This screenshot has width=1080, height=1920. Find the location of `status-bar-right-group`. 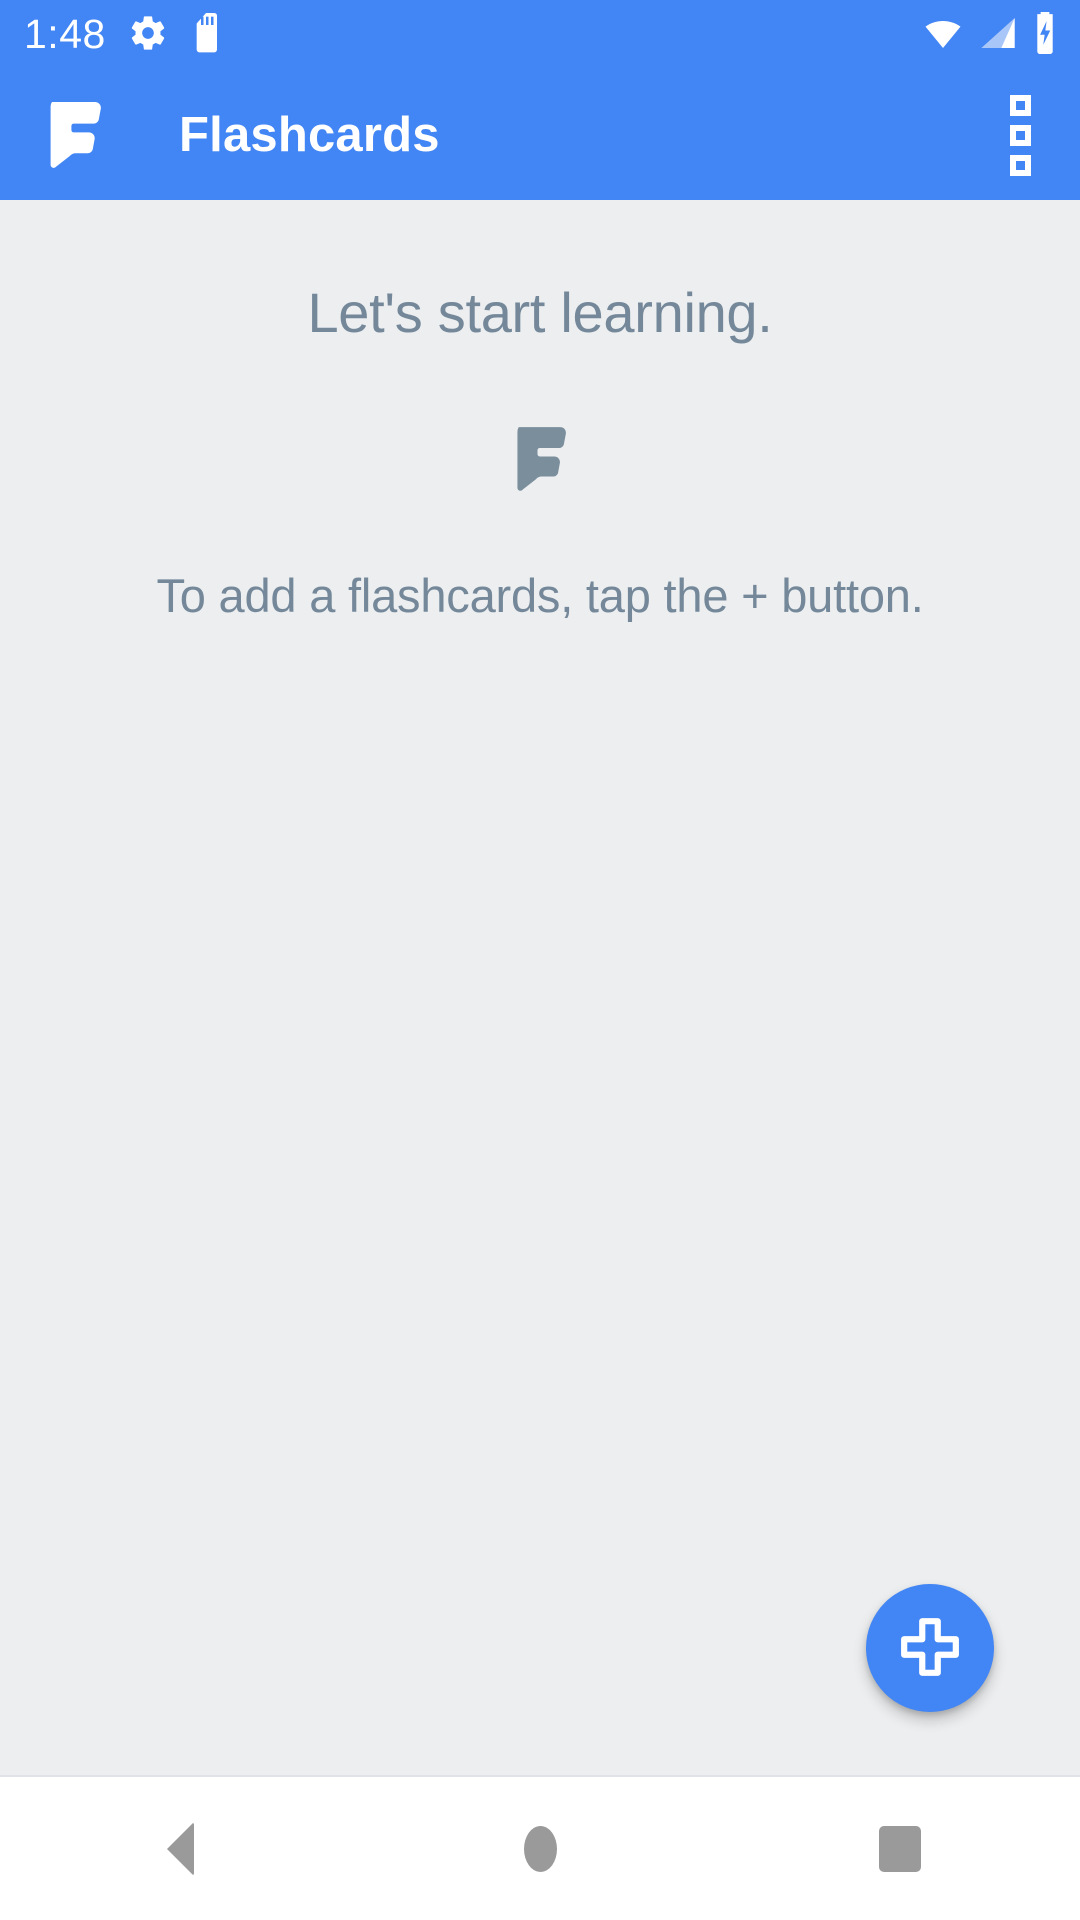

status-bar-right-group is located at coordinates (990, 35).